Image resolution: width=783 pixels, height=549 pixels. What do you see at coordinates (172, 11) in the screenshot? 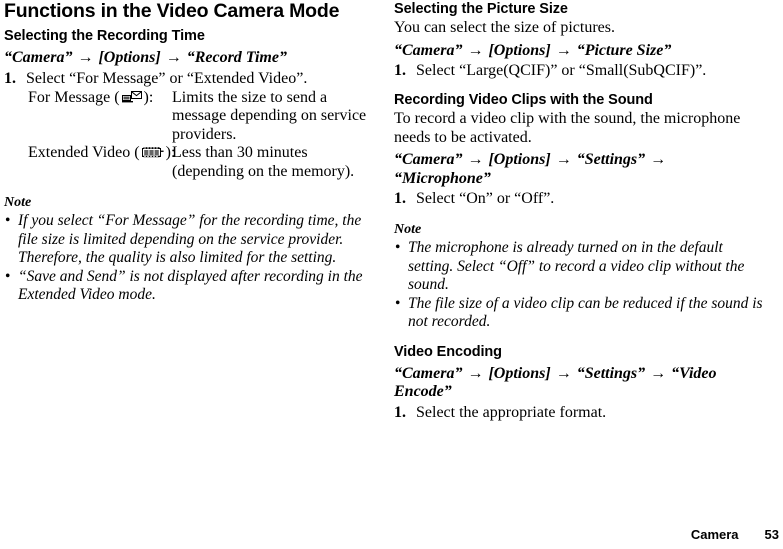
I see `page-title: Functions in the Video Camera Mode` at bounding box center [172, 11].